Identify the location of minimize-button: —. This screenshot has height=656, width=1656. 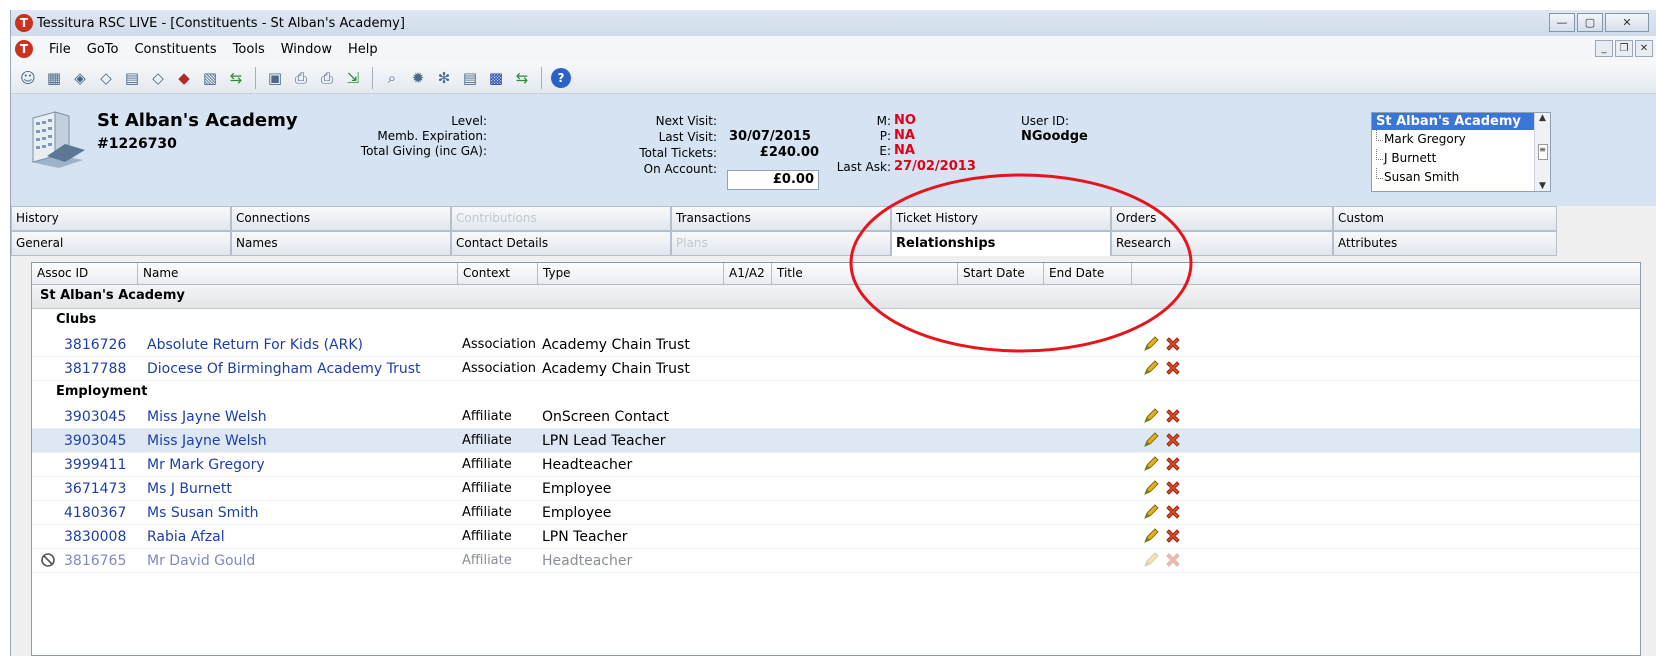
(1562, 22).